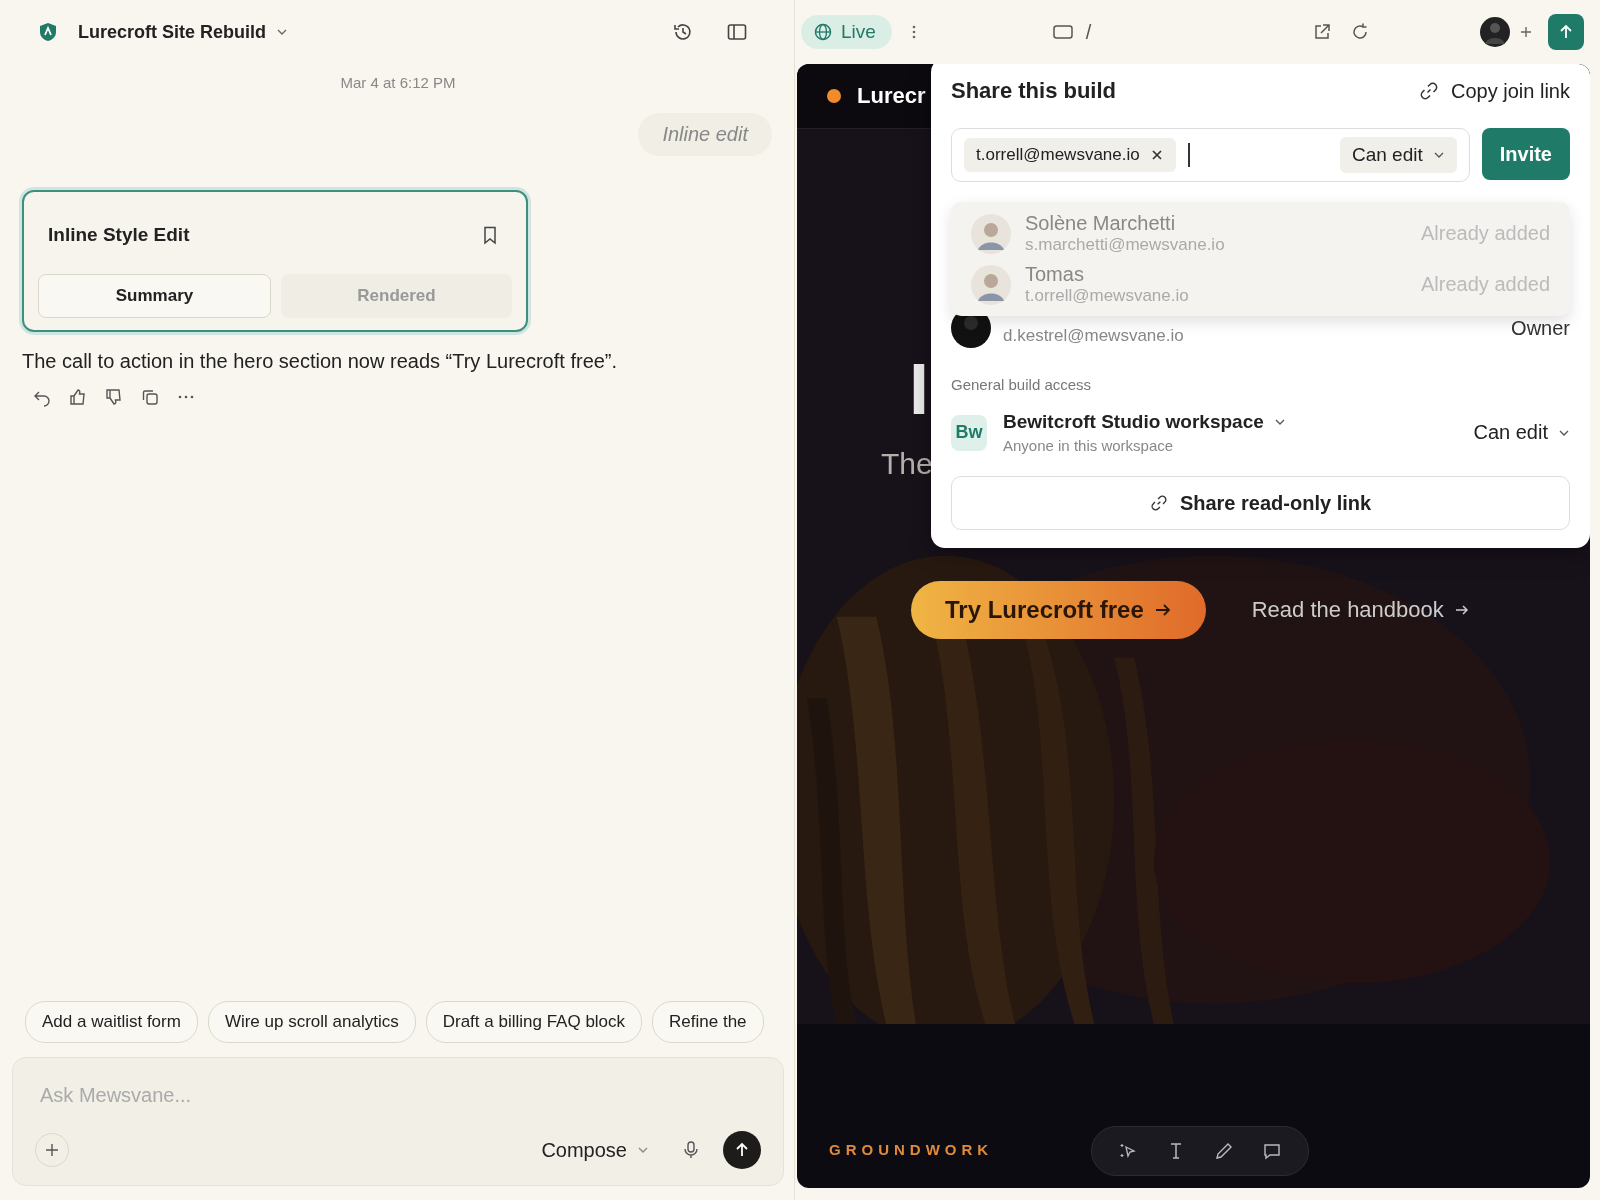  Describe the element at coordinates (1022, 384) in the screenshot. I see `section-heading: General build access` at that location.